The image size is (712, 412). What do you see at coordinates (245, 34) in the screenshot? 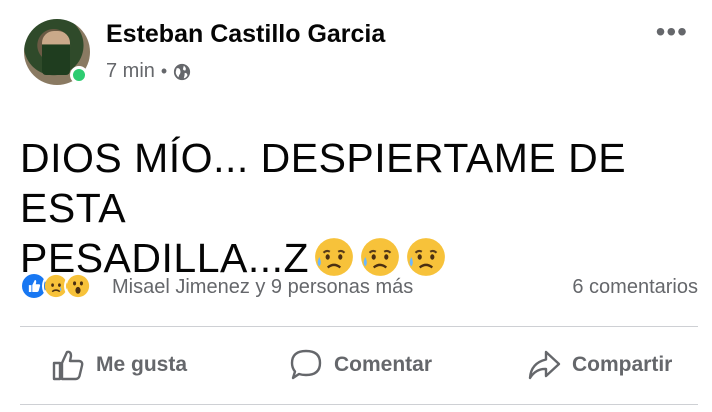
I see `author-name: Esteban Castillo Garcia` at bounding box center [245, 34].